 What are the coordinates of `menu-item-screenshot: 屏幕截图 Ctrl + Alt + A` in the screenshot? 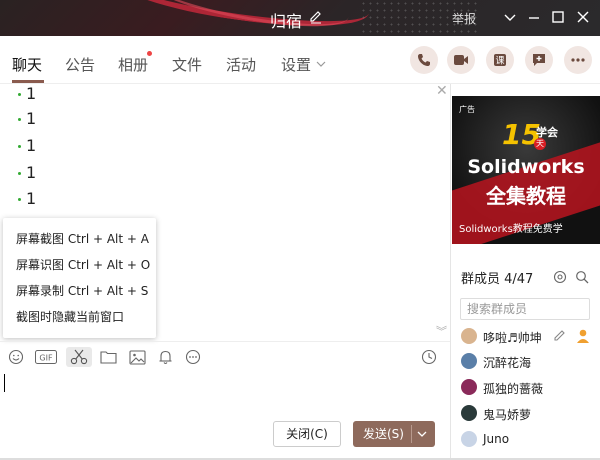 It's located at (79, 239).